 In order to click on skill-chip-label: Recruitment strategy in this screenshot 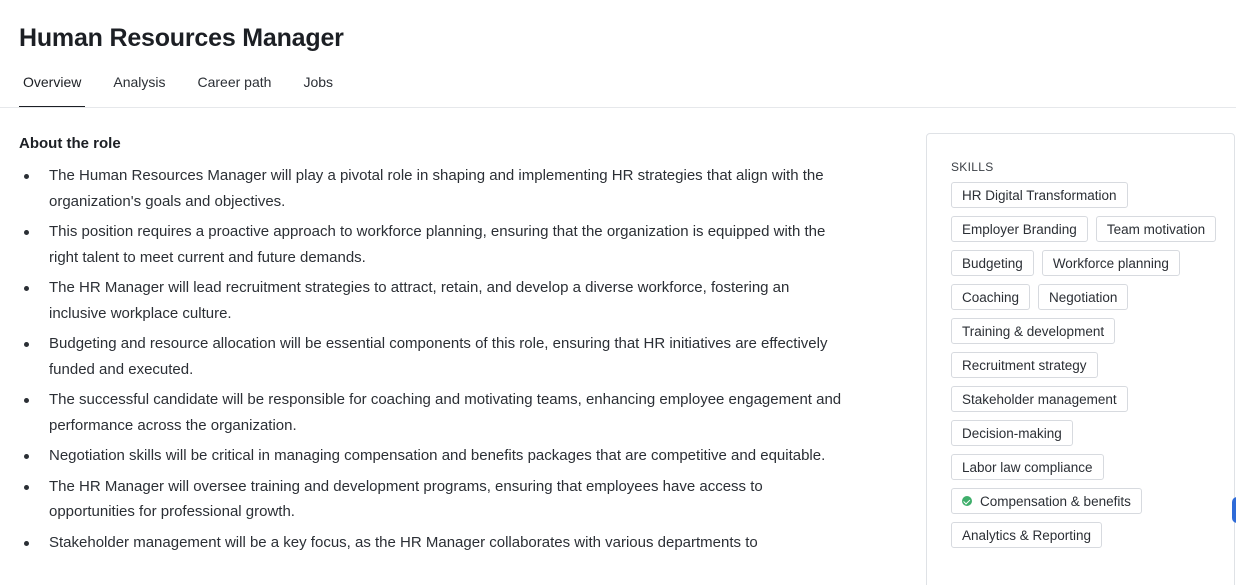, I will do `click(1024, 365)`.